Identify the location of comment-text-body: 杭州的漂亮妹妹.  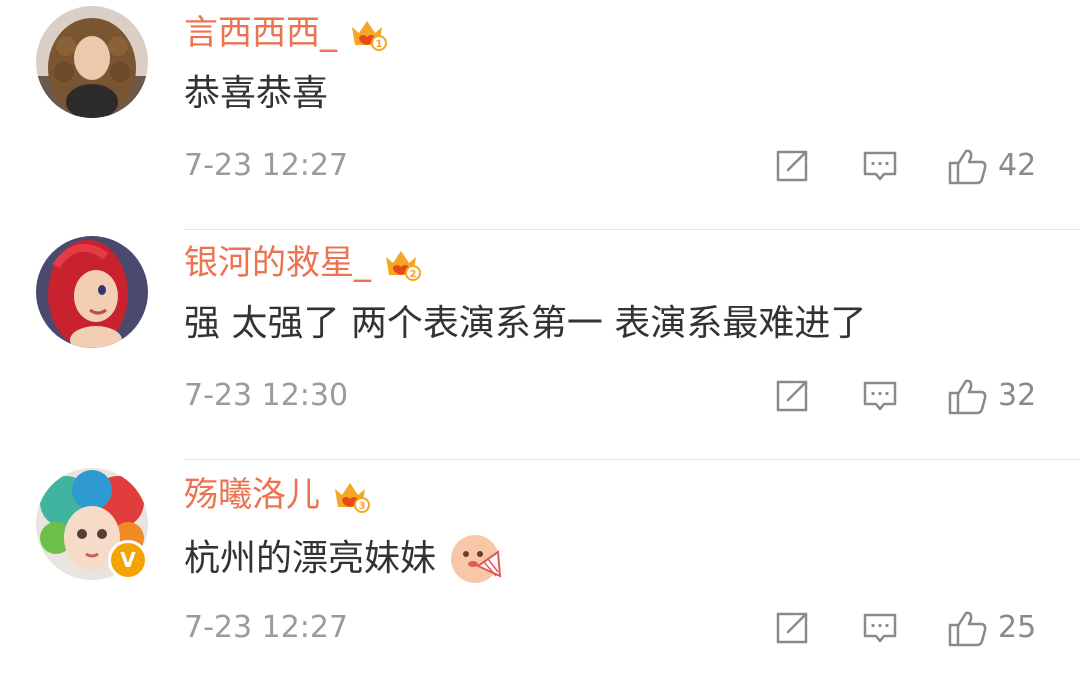
(310, 558).